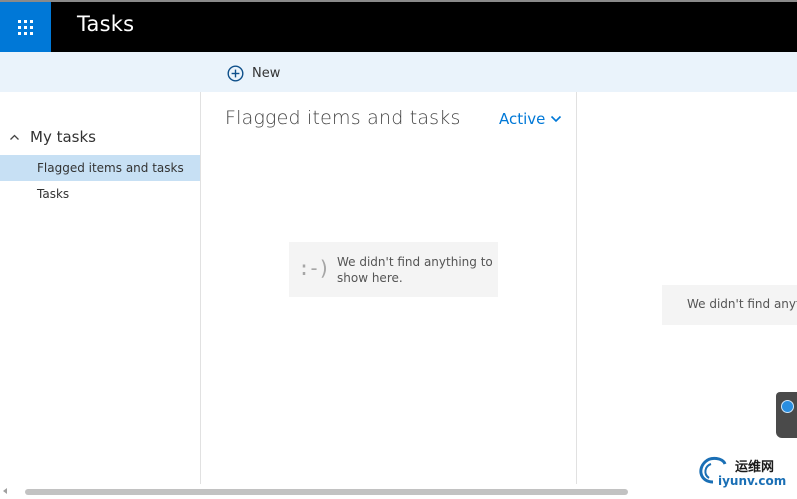 Image resolution: width=797 pixels, height=499 pixels. What do you see at coordinates (326, 492) in the screenshot?
I see `scrollbar-thumb` at bounding box center [326, 492].